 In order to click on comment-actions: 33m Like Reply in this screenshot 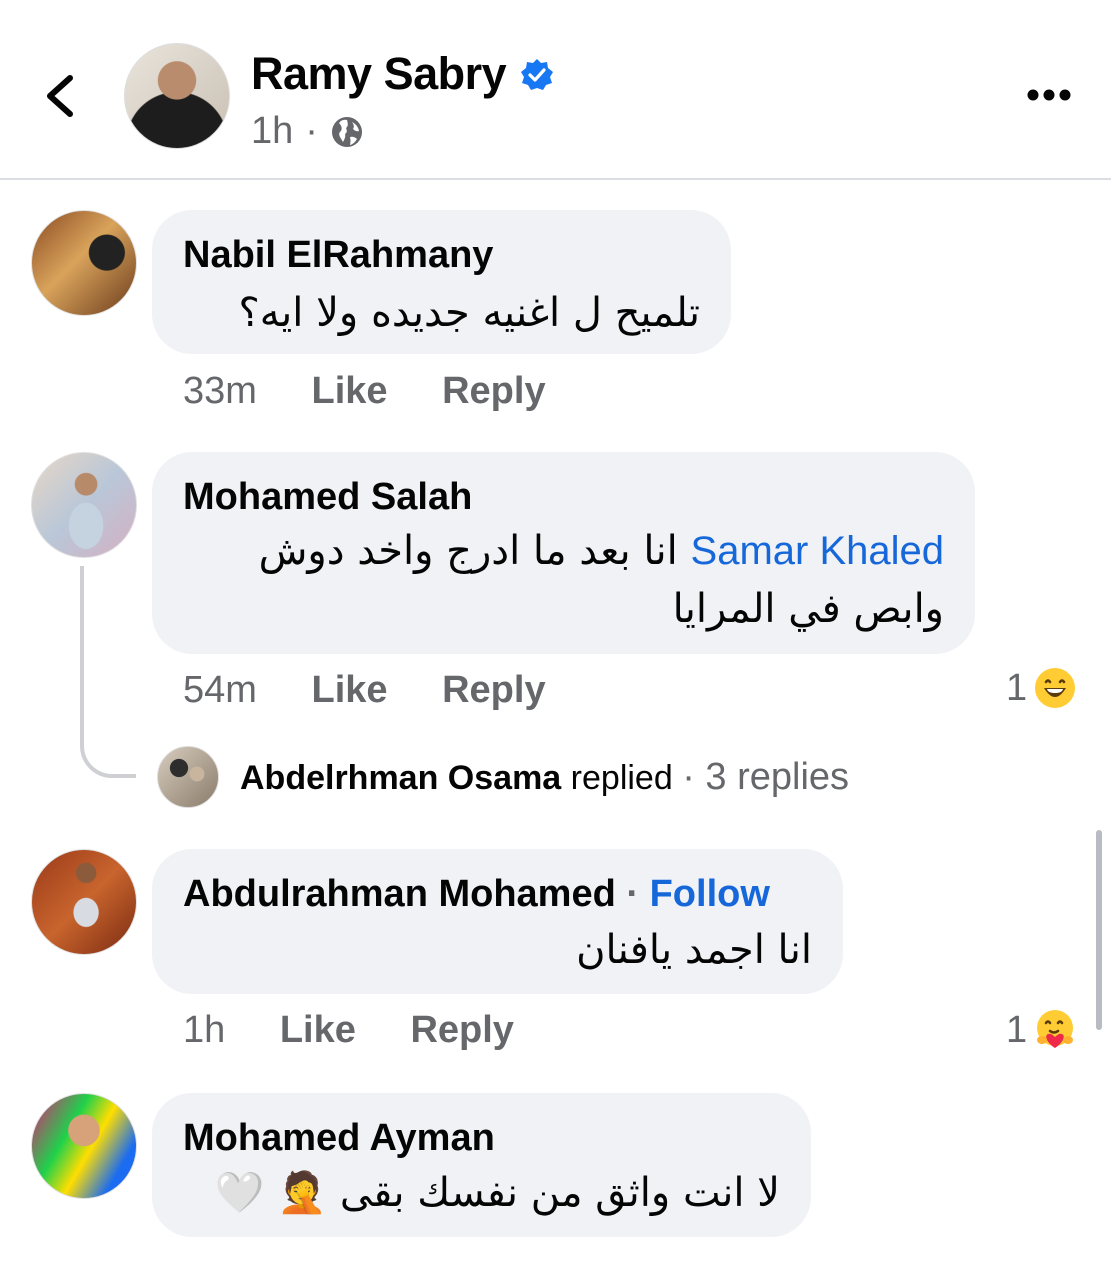, I will do `click(386, 391)`.